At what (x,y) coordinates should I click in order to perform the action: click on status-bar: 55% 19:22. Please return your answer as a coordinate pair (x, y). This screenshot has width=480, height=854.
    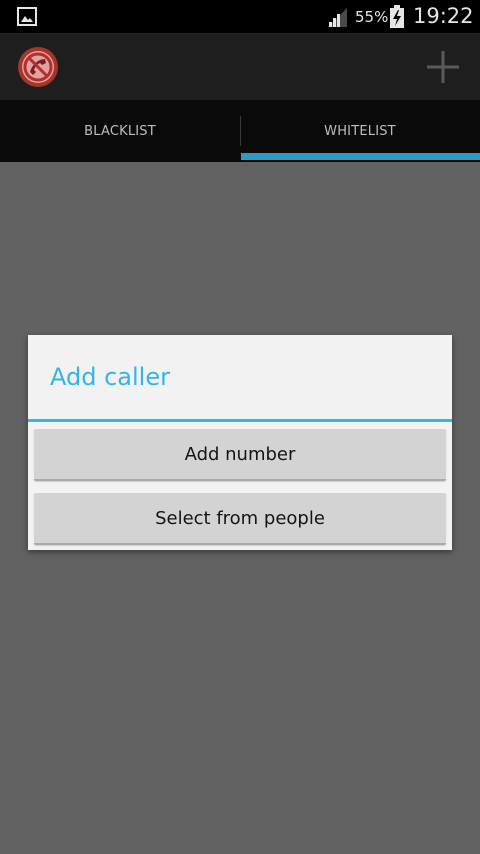
    Looking at the image, I should click on (240, 16).